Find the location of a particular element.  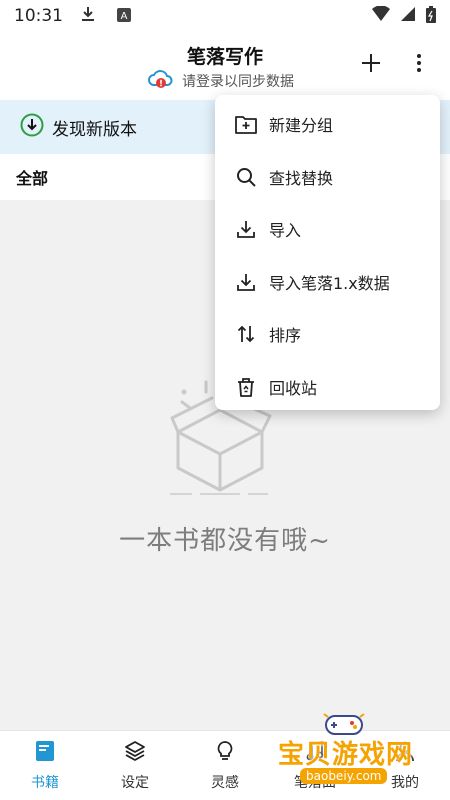

menu-label-recycle-bin: 回收站 is located at coordinates (293, 388).